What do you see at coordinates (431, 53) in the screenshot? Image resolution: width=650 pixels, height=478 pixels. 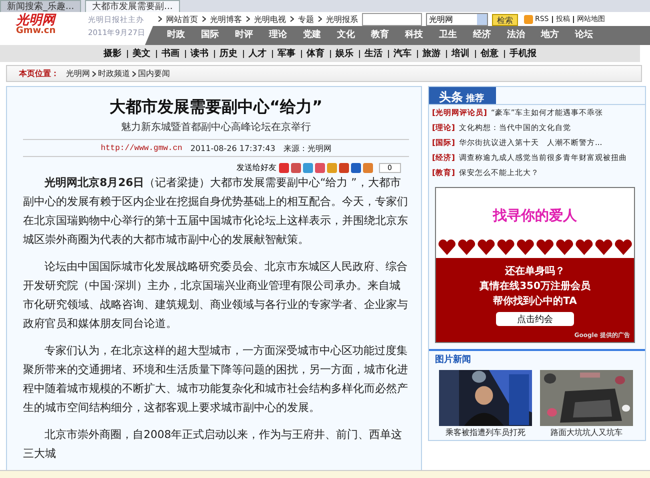 I see `nav-link: 旅游` at bounding box center [431, 53].